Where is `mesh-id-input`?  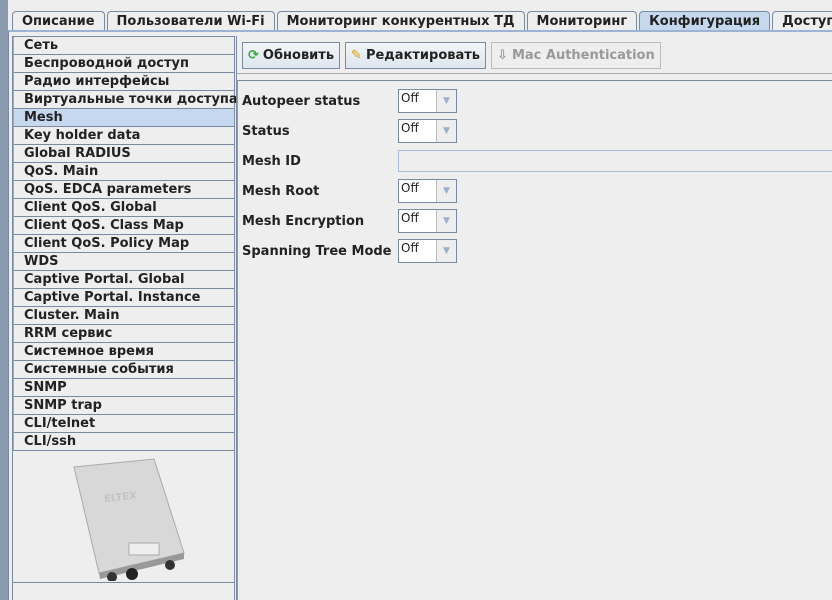 mesh-id-input is located at coordinates (615, 161).